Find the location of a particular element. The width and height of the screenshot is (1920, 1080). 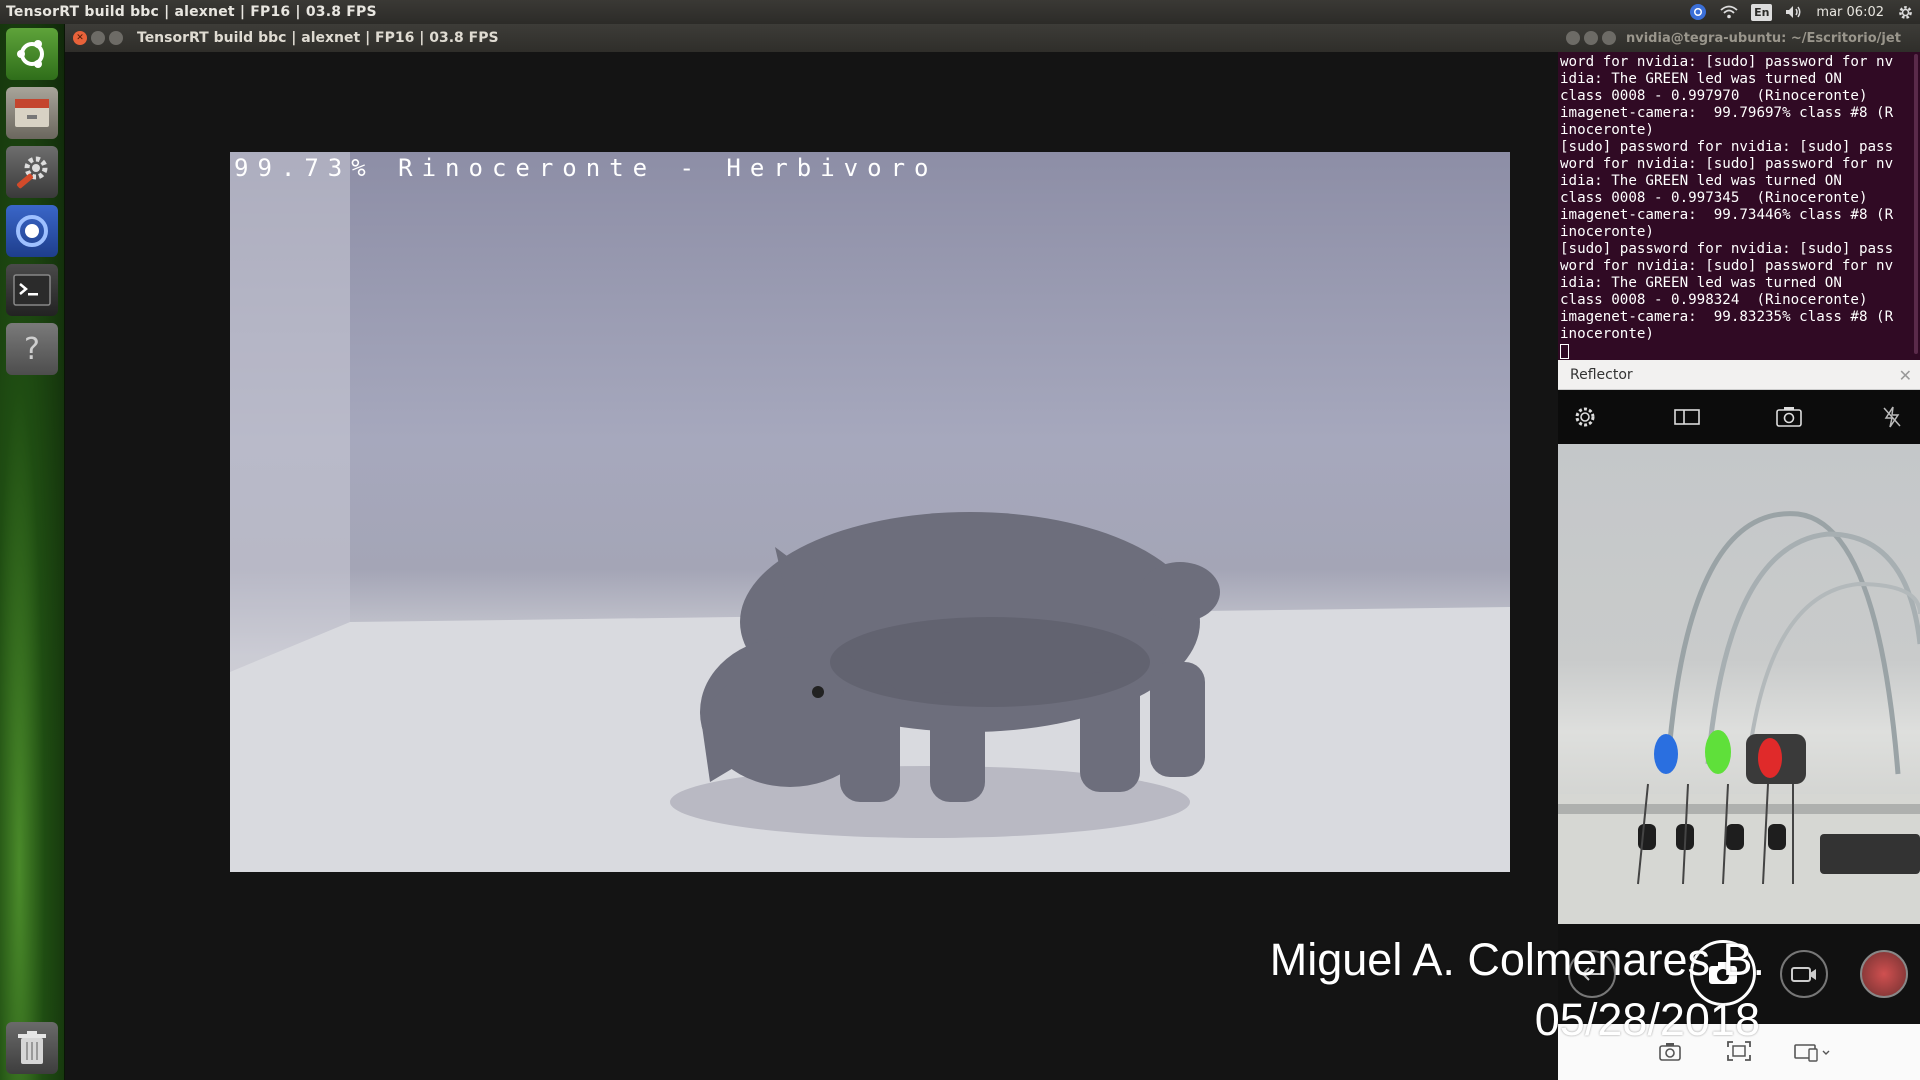

wifi-icon is located at coordinates (1729, 12).